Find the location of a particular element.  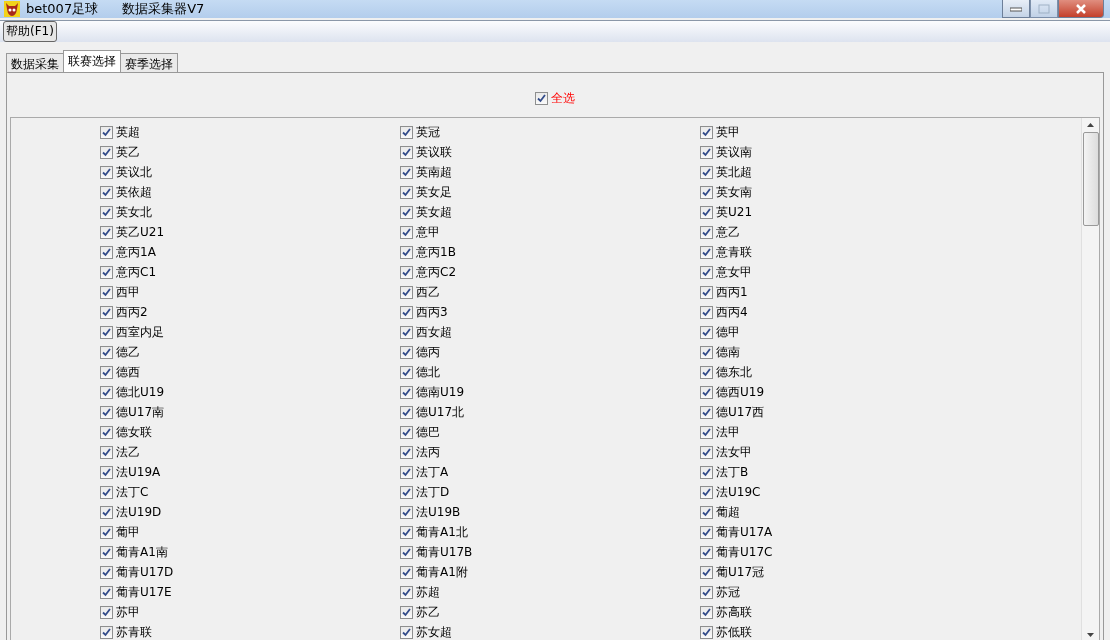

league-checkbox: 德U17西 is located at coordinates (732, 412).